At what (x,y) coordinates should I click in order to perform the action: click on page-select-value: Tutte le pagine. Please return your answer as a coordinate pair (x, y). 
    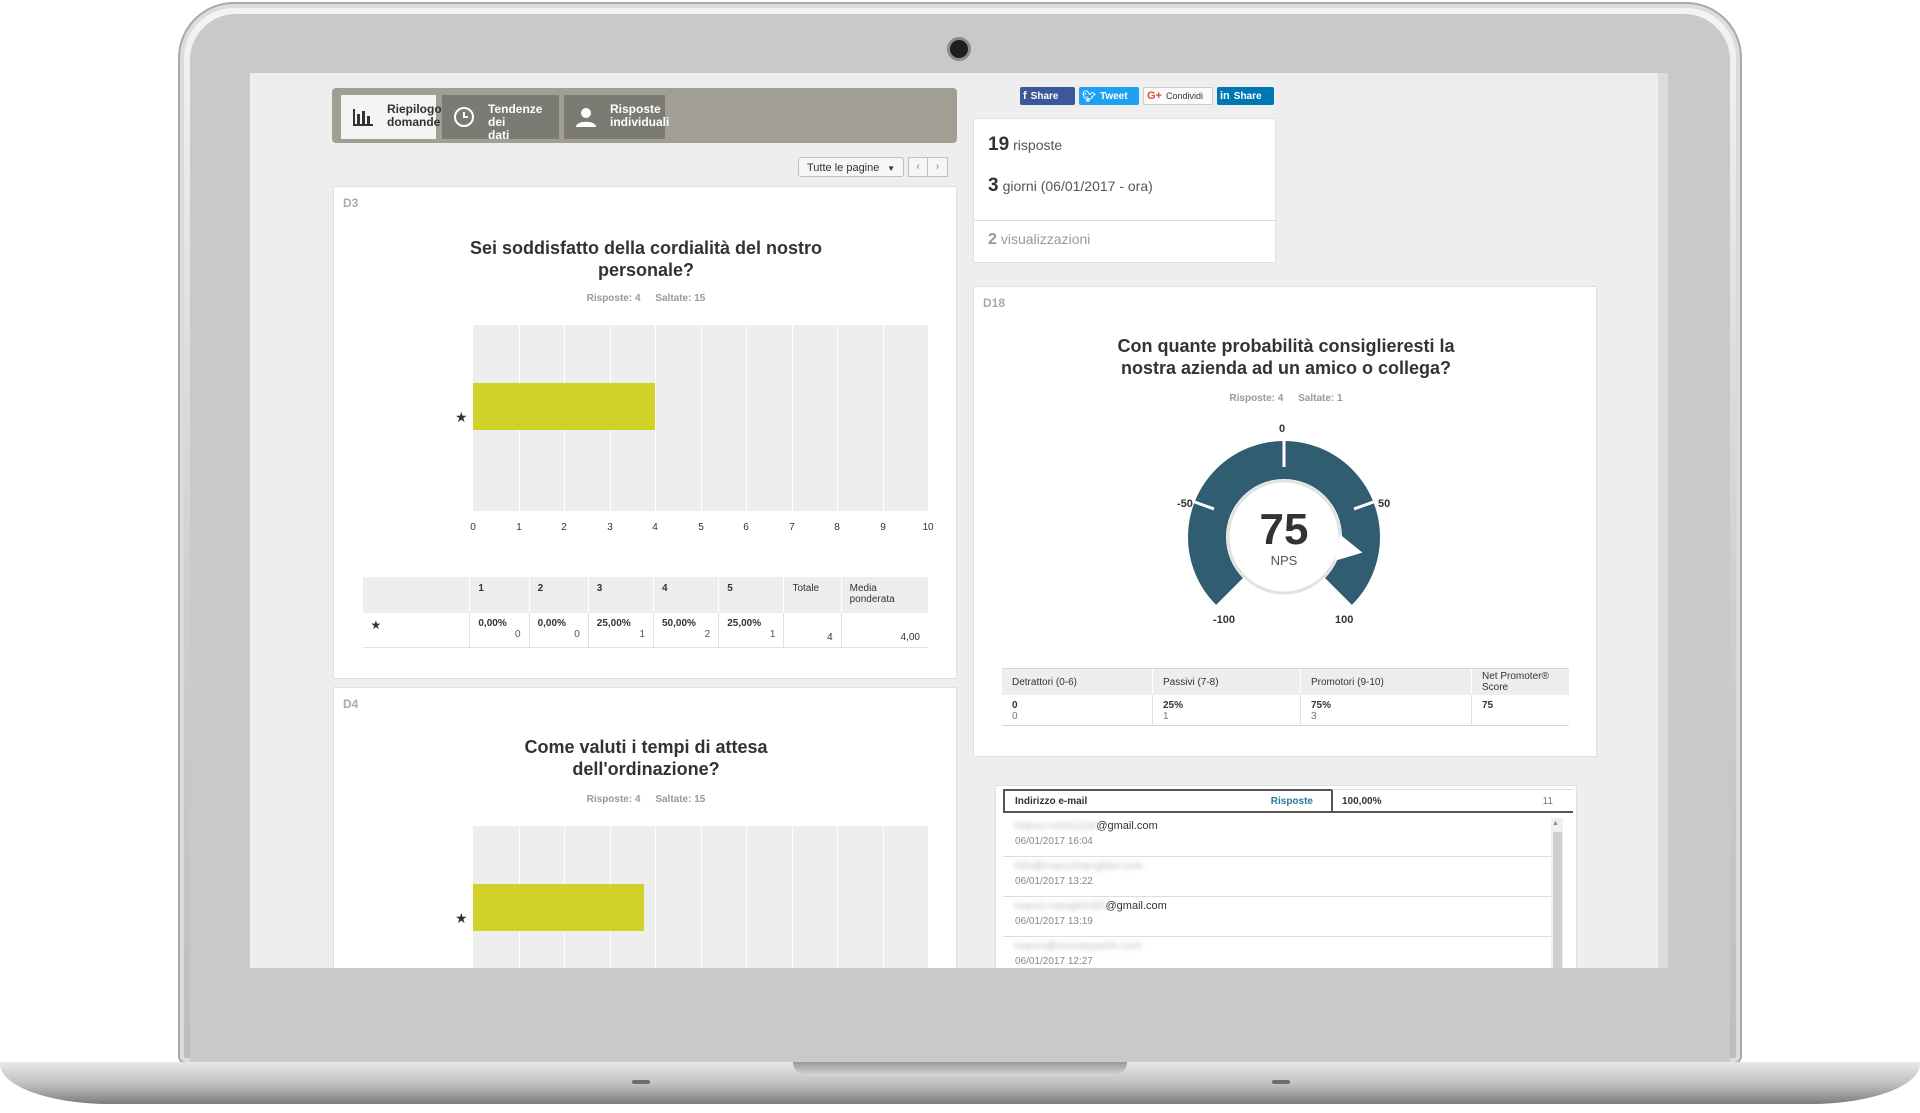
    Looking at the image, I should click on (843, 168).